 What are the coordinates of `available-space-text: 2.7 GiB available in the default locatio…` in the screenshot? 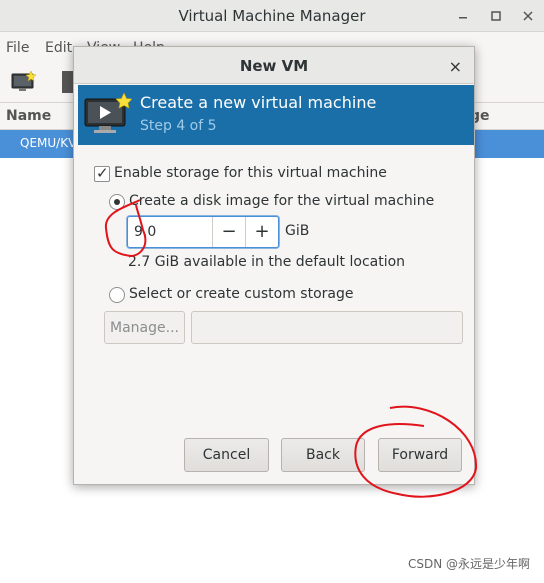 It's located at (267, 262).